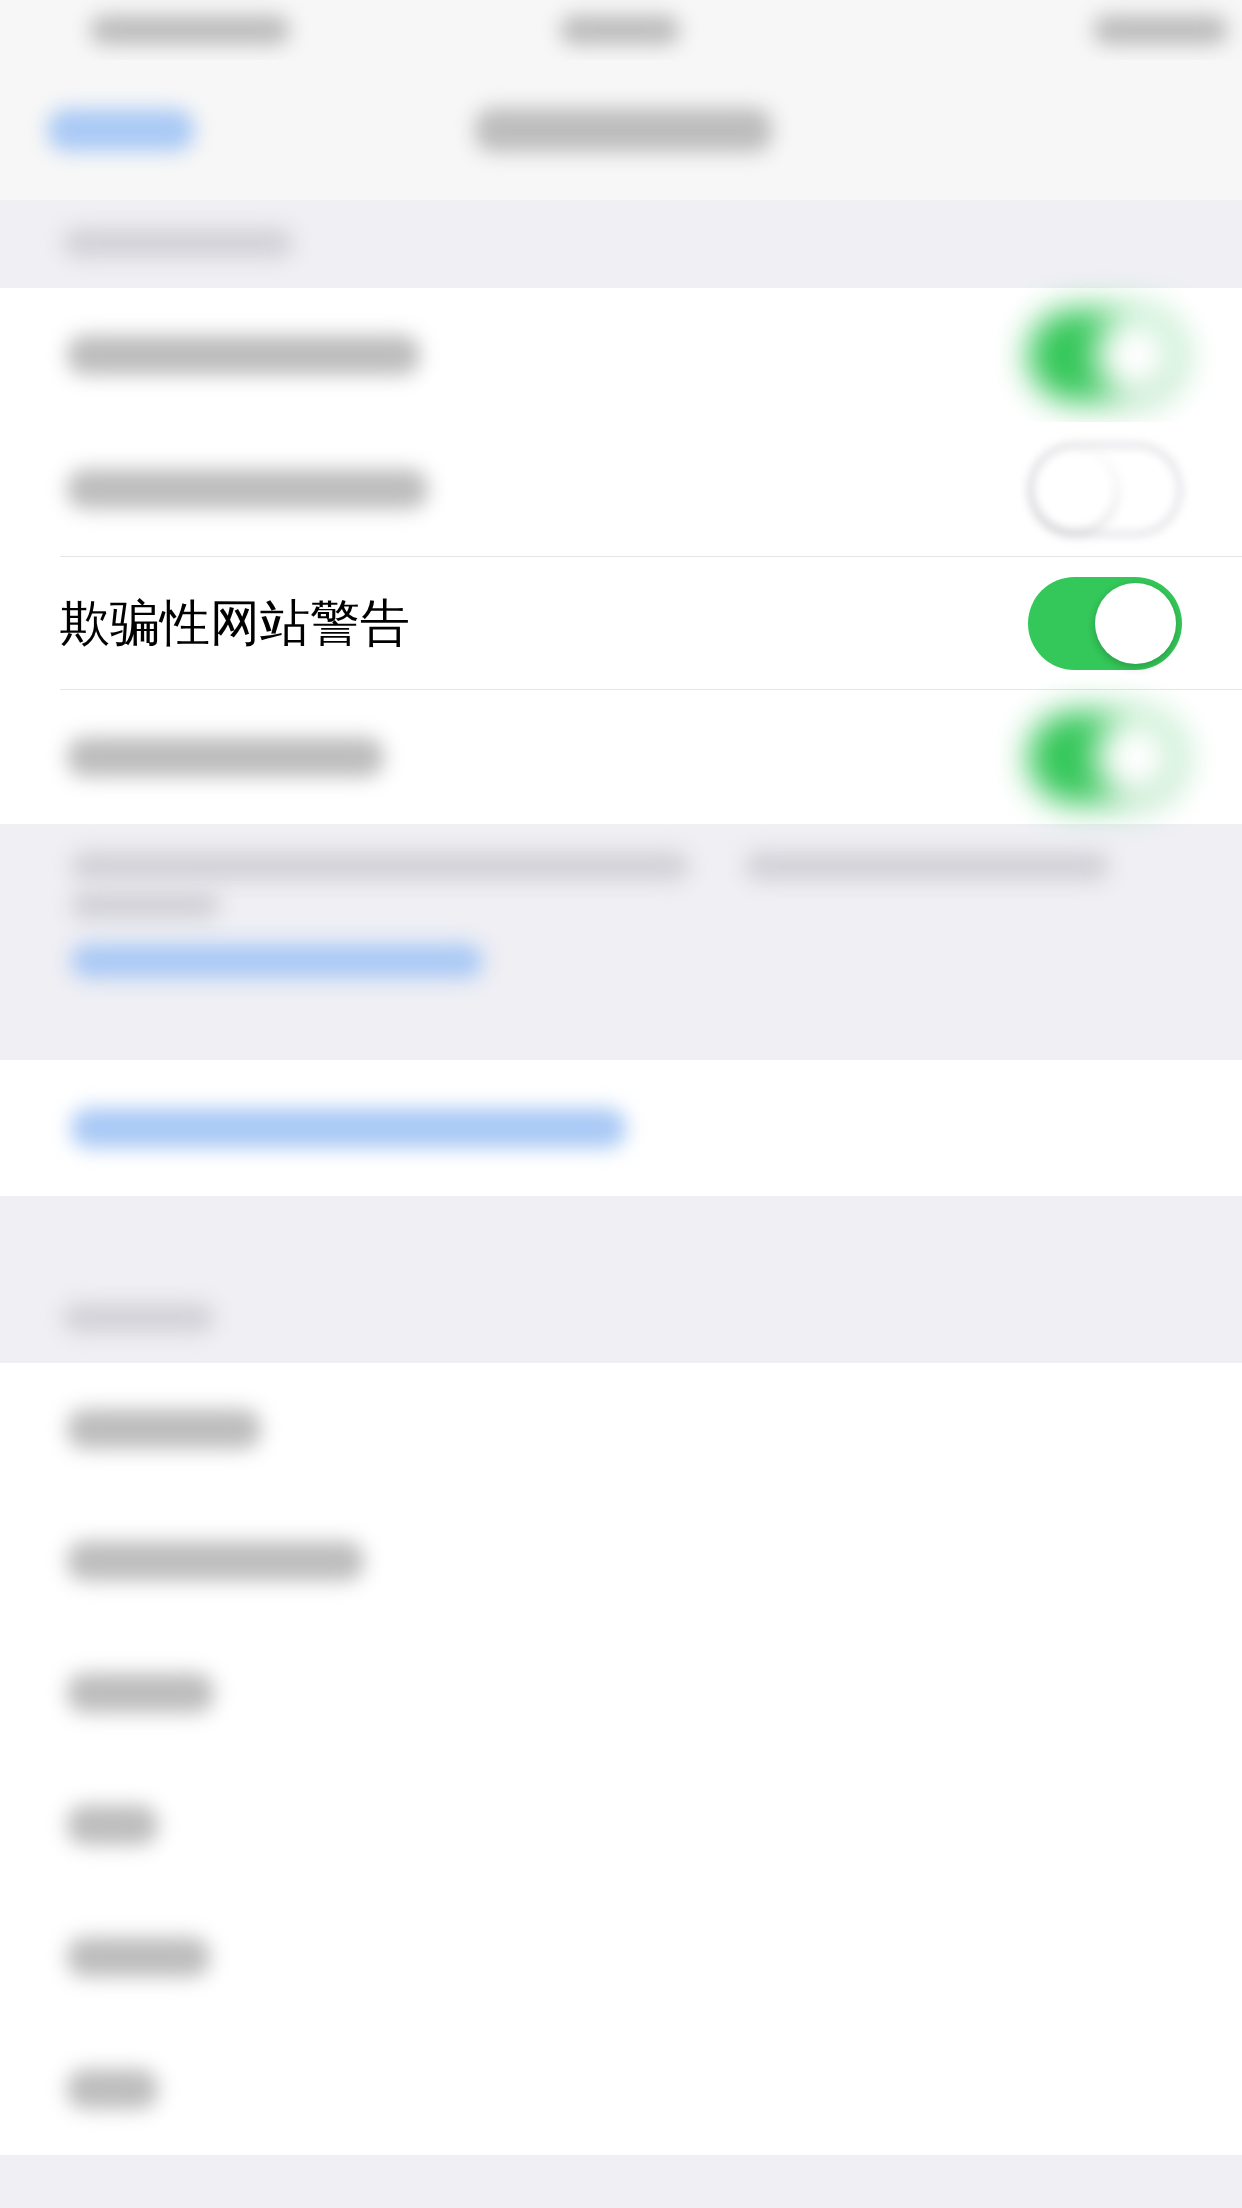  What do you see at coordinates (121, 130) in the screenshot?
I see `blurred-back-link` at bounding box center [121, 130].